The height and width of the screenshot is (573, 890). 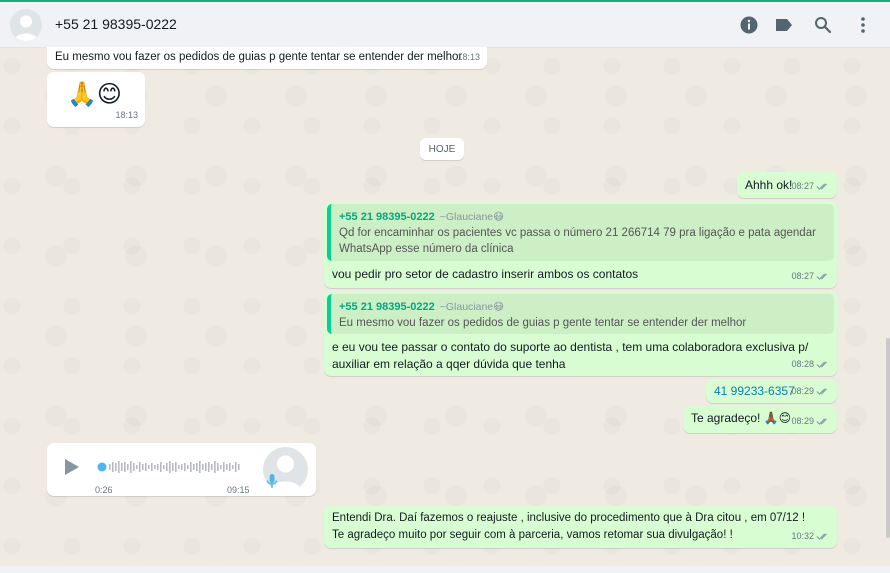 What do you see at coordinates (72, 469) in the screenshot?
I see `play-icon` at bounding box center [72, 469].